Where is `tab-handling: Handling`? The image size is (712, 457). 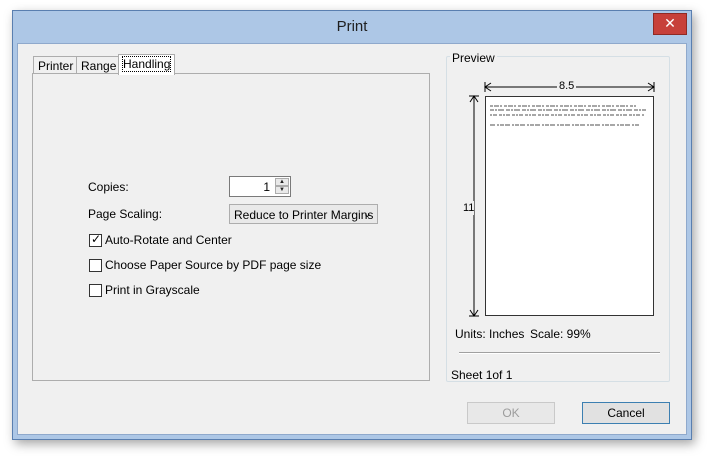
tab-handling: Handling is located at coordinates (147, 64).